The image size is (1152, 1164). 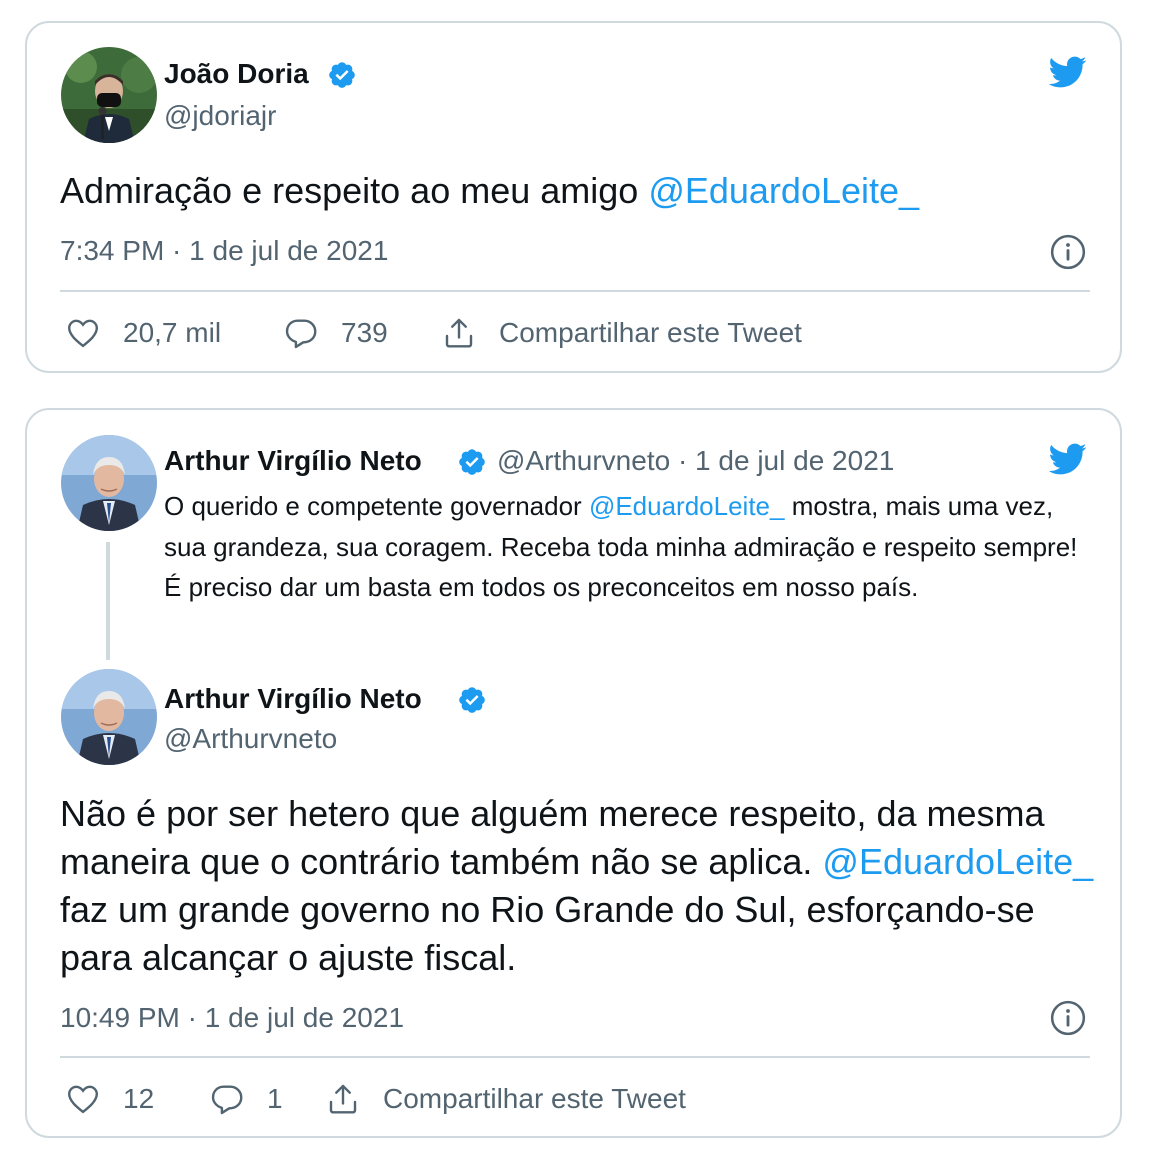 What do you see at coordinates (139, 1098) in the screenshot?
I see `like-count: 12` at bounding box center [139, 1098].